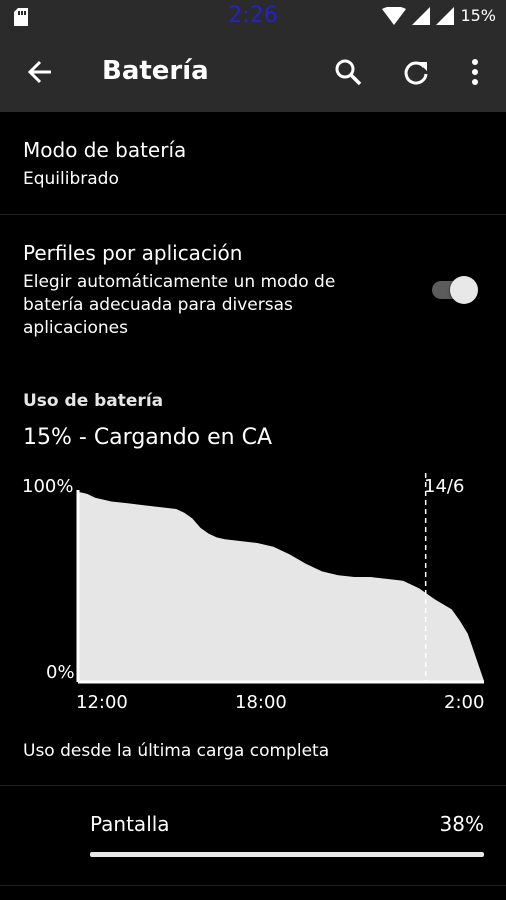  What do you see at coordinates (261, 702) in the screenshot?
I see `x-tick-1800: 18:00` at bounding box center [261, 702].